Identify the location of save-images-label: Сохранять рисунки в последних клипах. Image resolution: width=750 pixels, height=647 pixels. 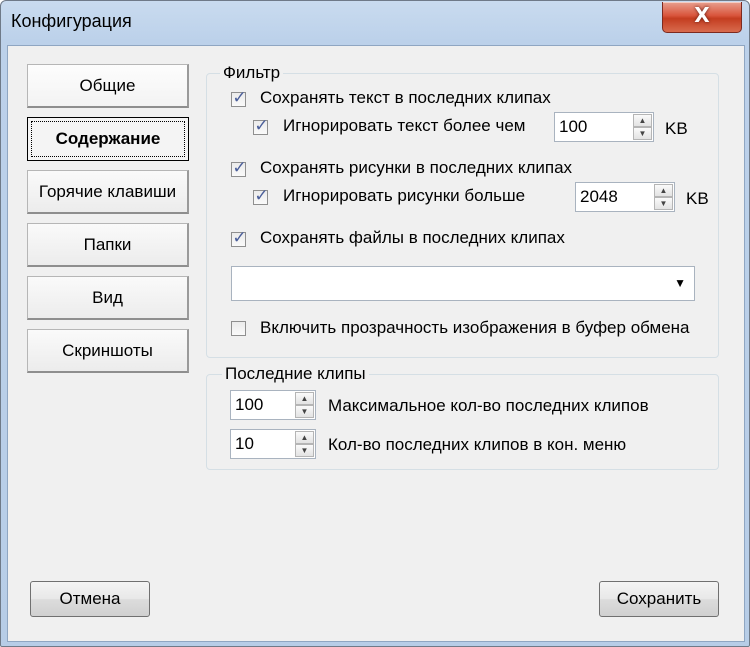
(416, 167).